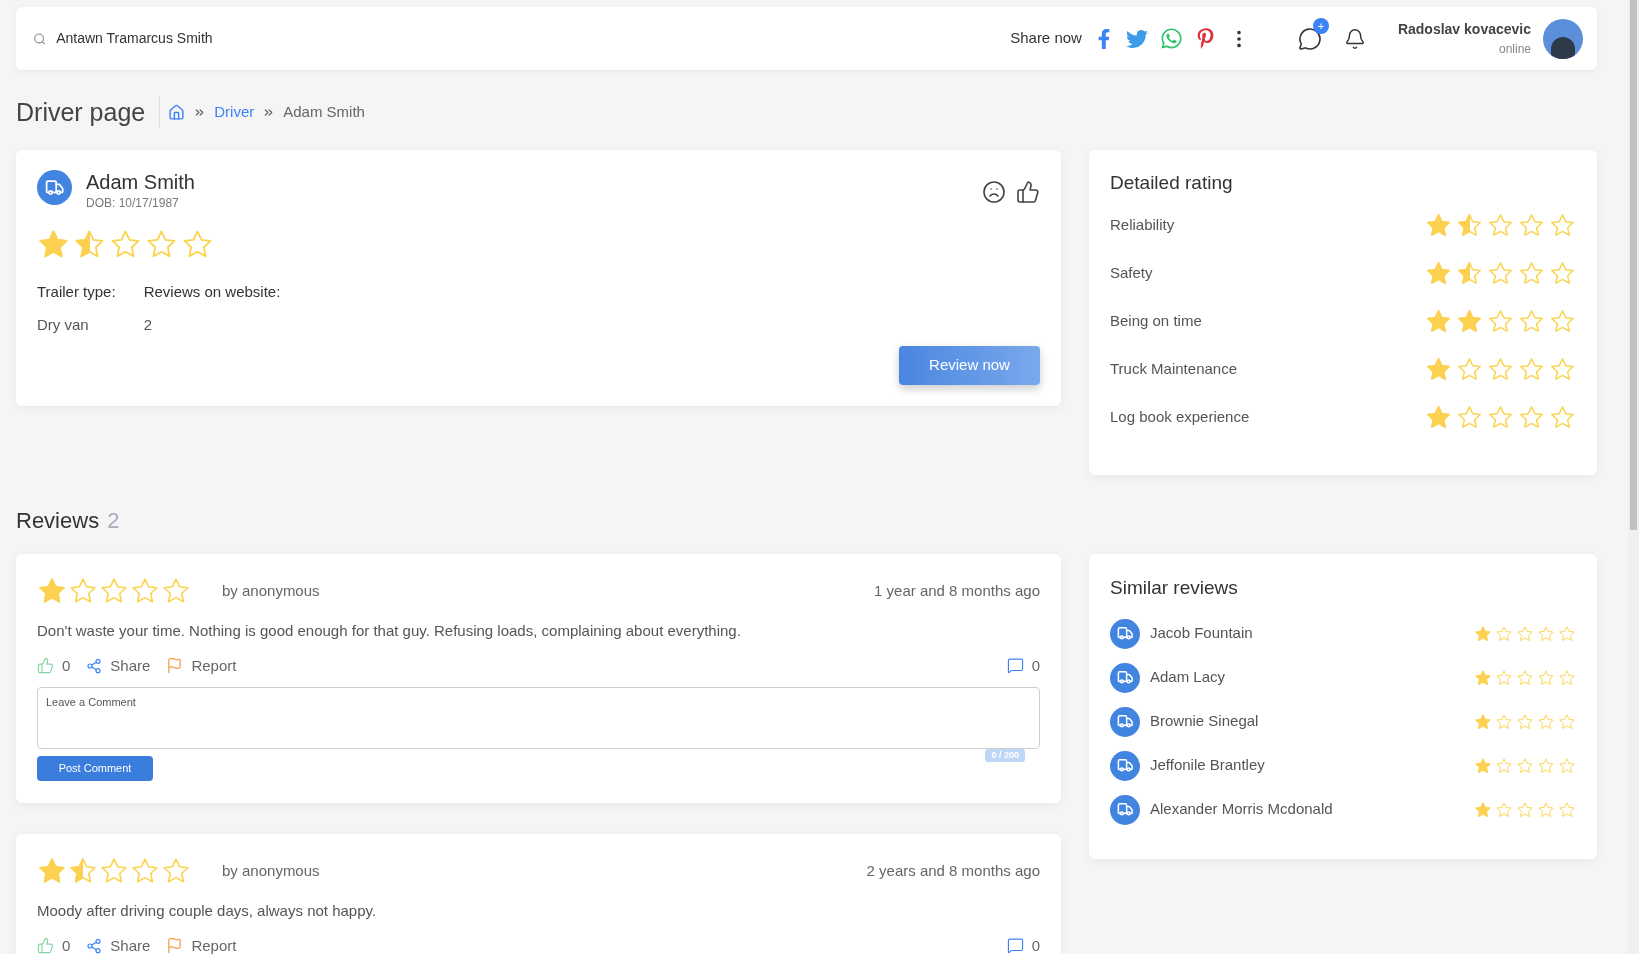 This screenshot has height=954, width=1639. What do you see at coordinates (58, 521) in the screenshot?
I see `reviews-title: Reviews` at bounding box center [58, 521].